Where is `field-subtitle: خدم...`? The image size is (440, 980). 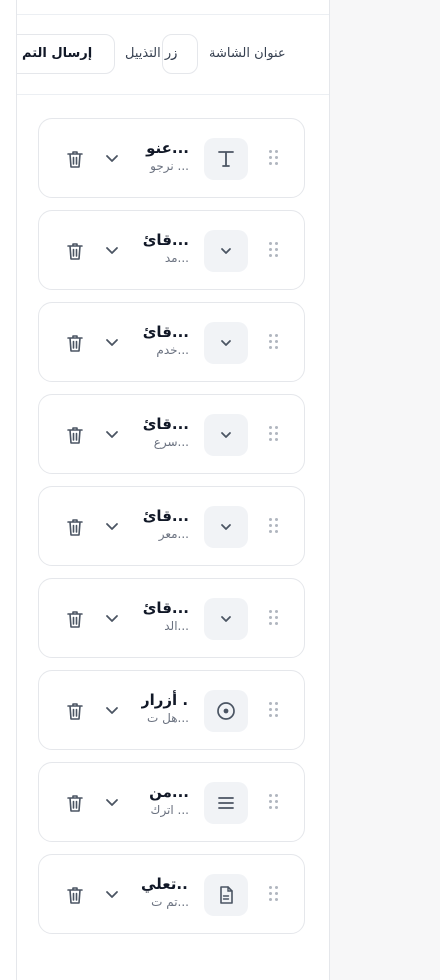 field-subtitle: خدم... is located at coordinates (172, 350).